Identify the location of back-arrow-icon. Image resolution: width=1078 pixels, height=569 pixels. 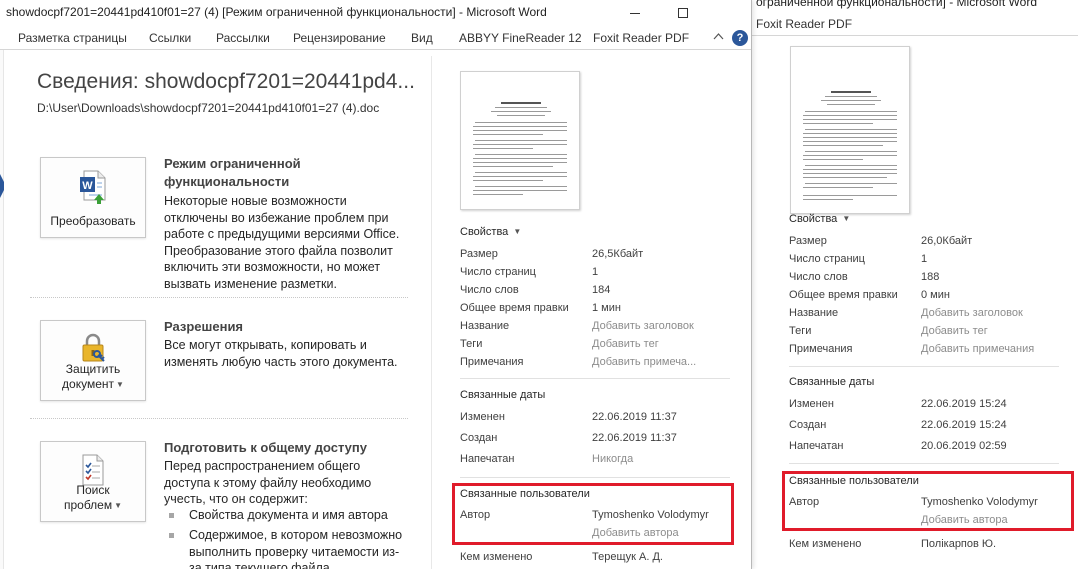
(2, 186).